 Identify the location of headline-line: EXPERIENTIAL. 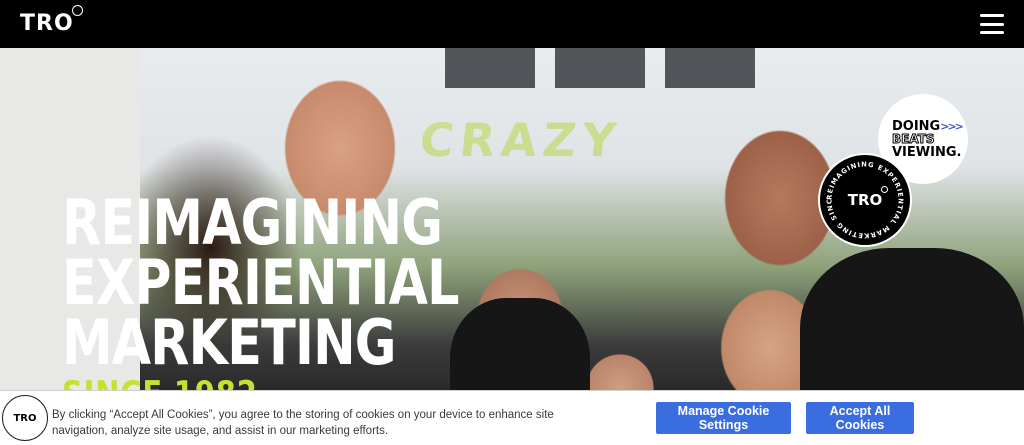
(261, 282).